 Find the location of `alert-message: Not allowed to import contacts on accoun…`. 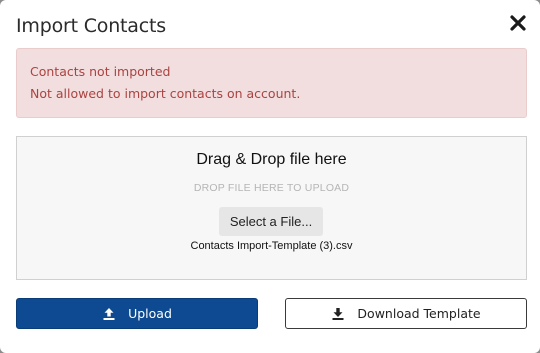

alert-message: Not allowed to import contacts on accoun… is located at coordinates (165, 93).